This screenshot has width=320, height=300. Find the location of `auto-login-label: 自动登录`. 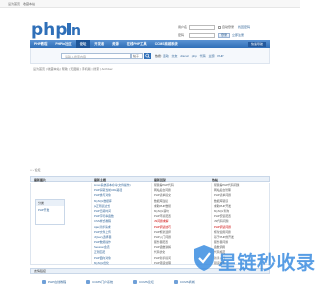

auto-login-label: 自动登录 is located at coordinates (228, 27).